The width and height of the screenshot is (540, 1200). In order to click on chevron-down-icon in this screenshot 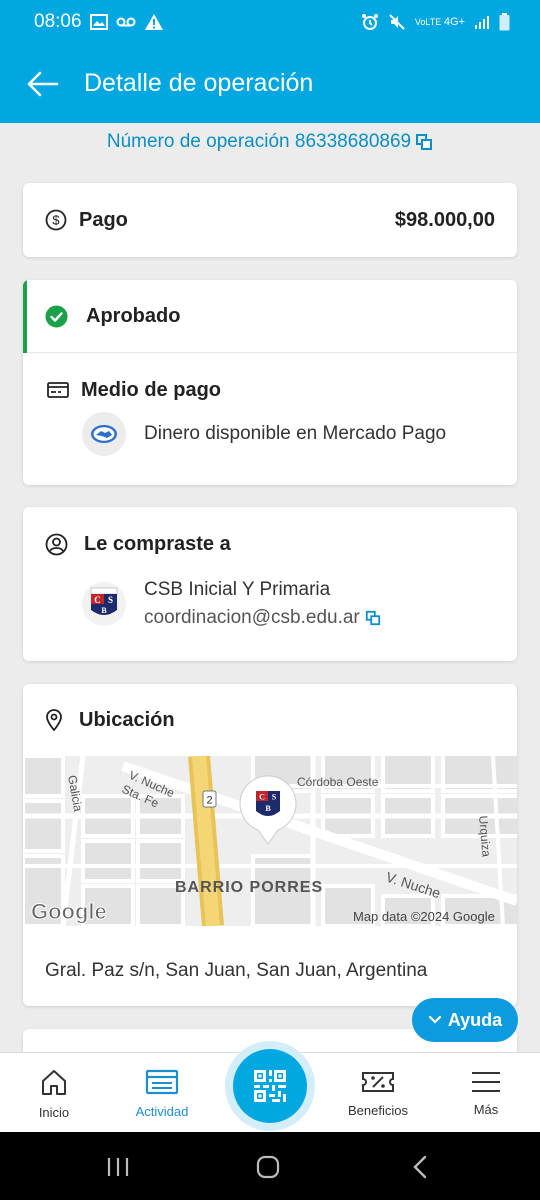, I will do `click(434, 1019)`.